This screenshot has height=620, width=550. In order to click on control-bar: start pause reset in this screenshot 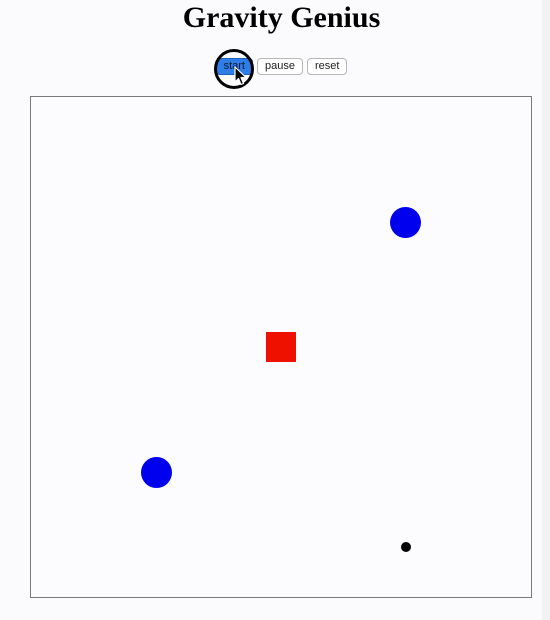, I will do `click(275, 66)`.